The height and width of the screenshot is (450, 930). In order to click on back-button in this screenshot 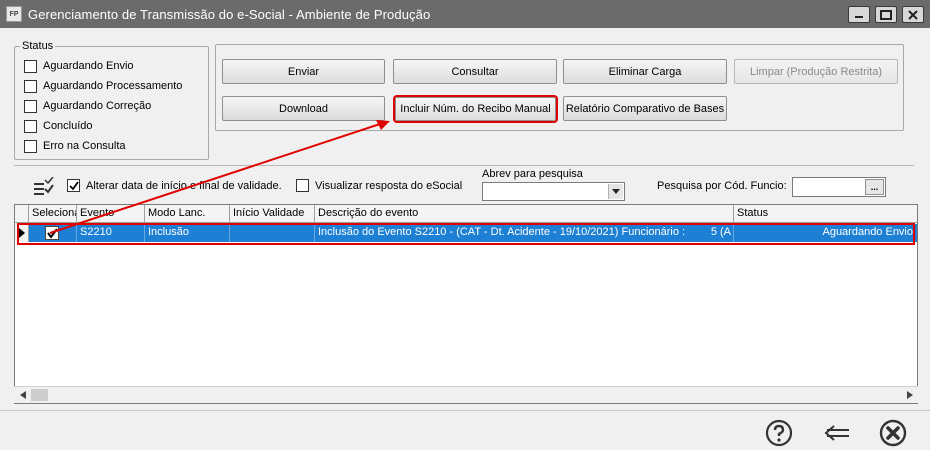, I will do `click(837, 433)`.